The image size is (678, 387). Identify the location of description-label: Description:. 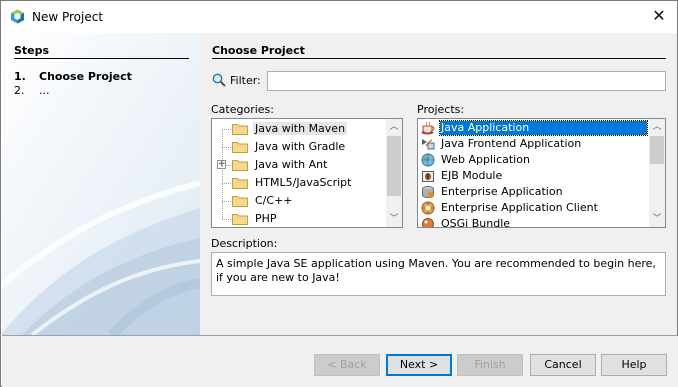
(244, 243).